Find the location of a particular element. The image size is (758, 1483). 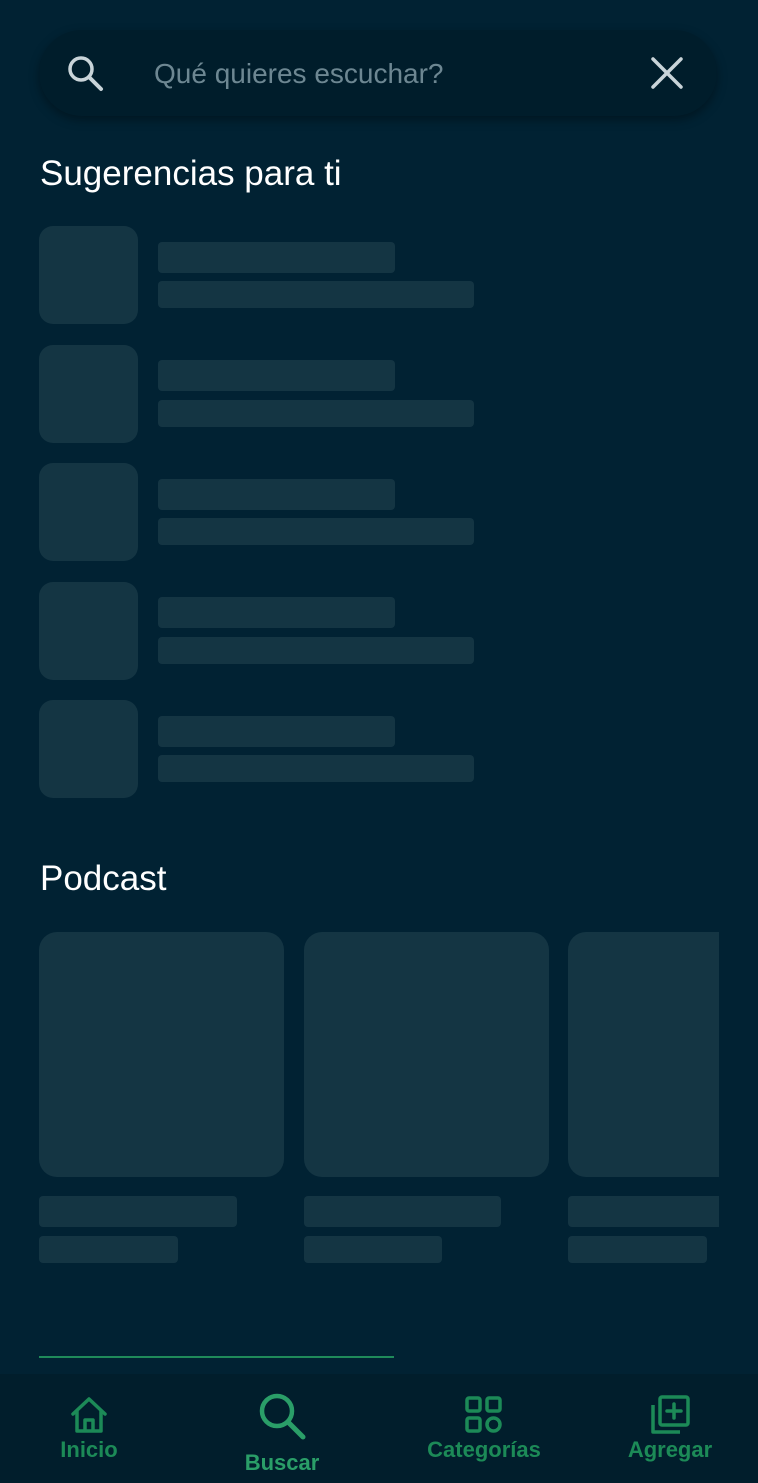

scroll-indicator is located at coordinates (216, 1357).